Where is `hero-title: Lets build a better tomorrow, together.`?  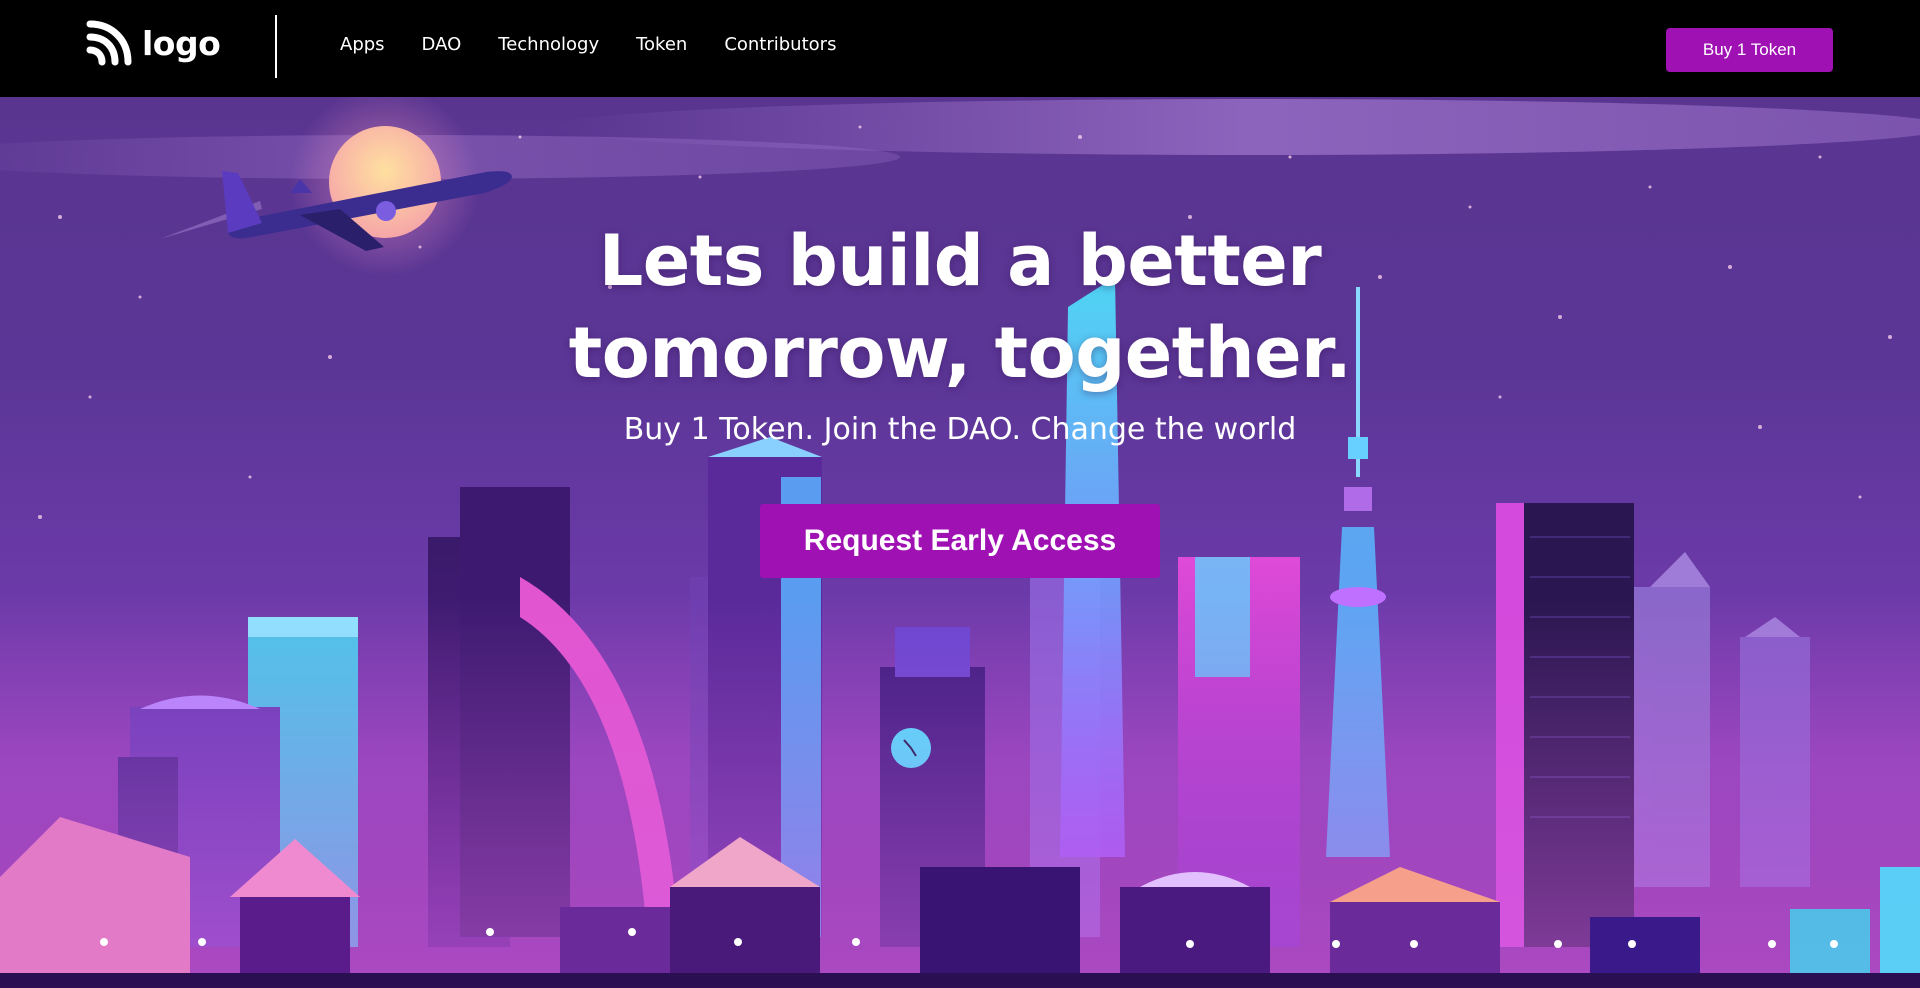
hero-title: Lets build a better tomorrow, together. is located at coordinates (960, 307).